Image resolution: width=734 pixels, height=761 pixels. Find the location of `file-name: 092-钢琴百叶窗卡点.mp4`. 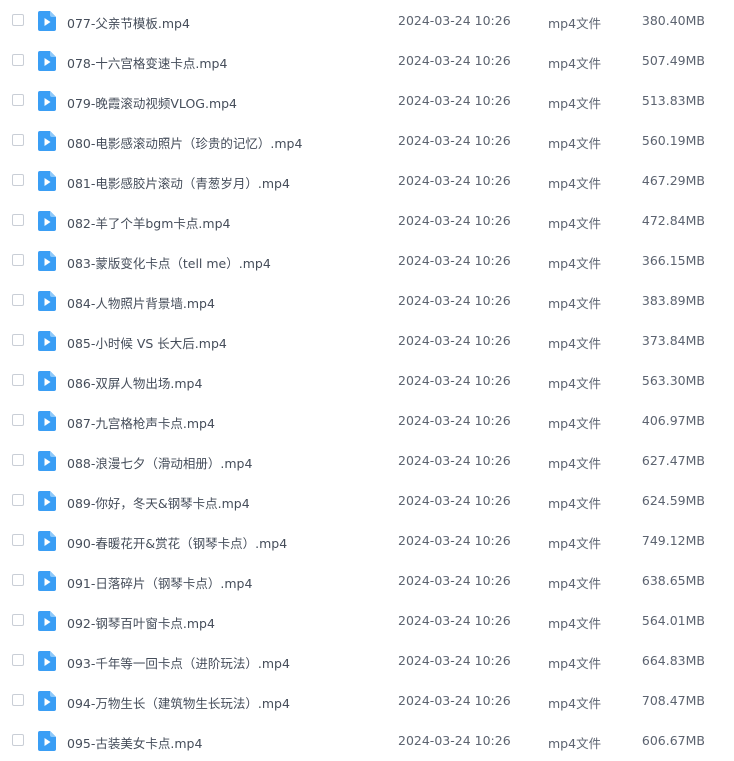

file-name: 092-钢琴百叶窗卡点.mp4 is located at coordinates (141, 622).